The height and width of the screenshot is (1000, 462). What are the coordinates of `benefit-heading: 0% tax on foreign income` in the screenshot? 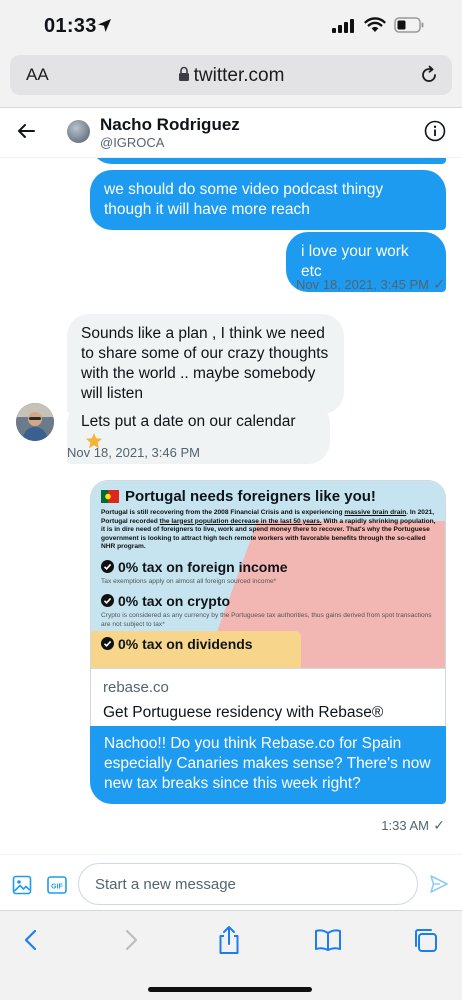 It's located at (269, 567).